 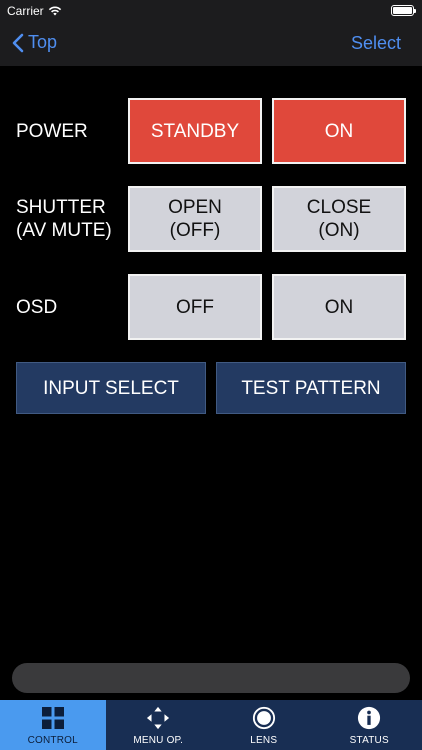 I want to click on grid-icon, so click(x=53, y=718).